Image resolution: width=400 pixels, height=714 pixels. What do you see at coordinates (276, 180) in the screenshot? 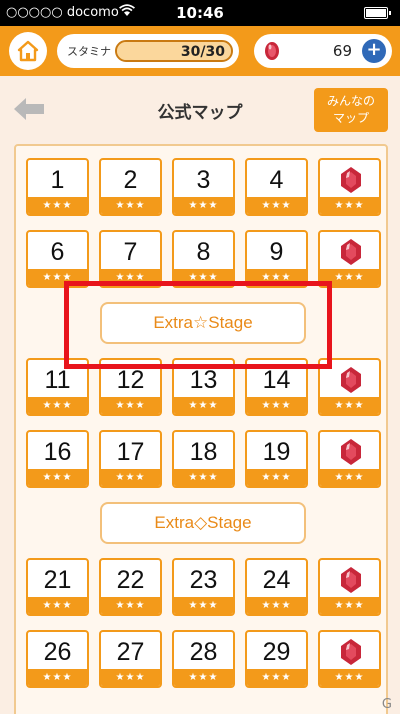
I see `stage-number: 4` at bounding box center [276, 180].